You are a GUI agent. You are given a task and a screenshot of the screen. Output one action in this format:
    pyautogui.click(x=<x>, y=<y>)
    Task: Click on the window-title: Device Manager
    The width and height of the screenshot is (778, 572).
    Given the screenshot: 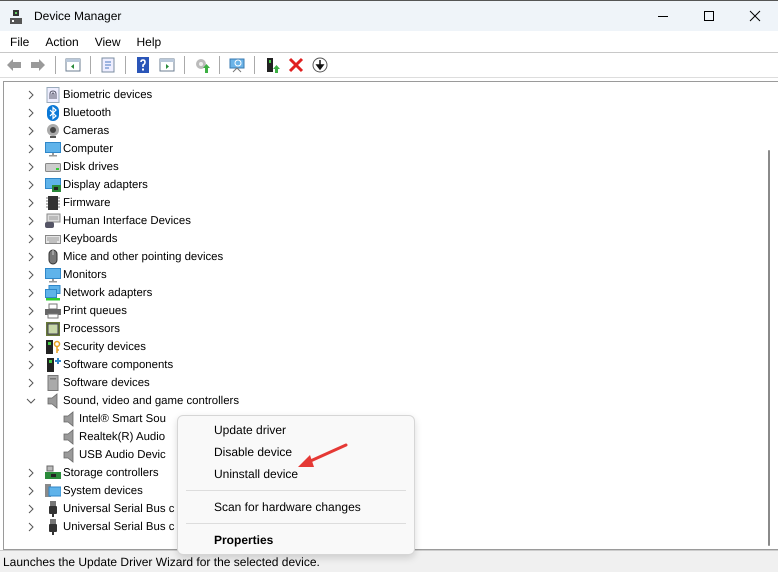 What is the action you would take?
    pyautogui.click(x=78, y=16)
    